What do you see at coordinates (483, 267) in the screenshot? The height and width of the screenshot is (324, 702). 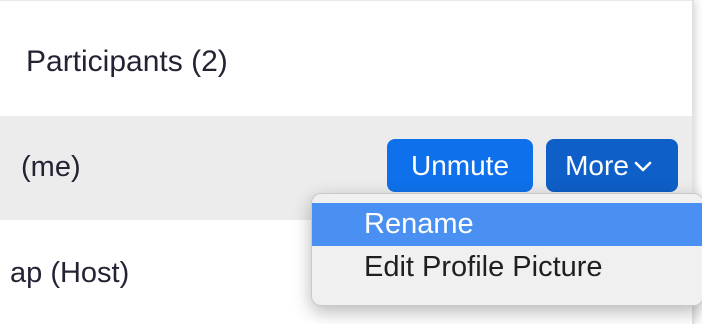 I see `menu-item-label: Edit Profile Picture` at bounding box center [483, 267].